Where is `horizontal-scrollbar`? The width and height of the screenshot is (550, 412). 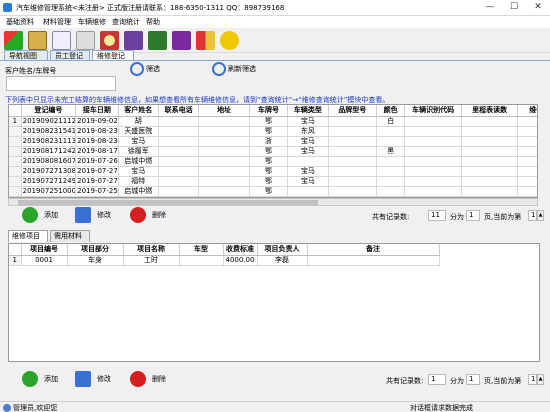 horizontal-scrollbar is located at coordinates (273, 202).